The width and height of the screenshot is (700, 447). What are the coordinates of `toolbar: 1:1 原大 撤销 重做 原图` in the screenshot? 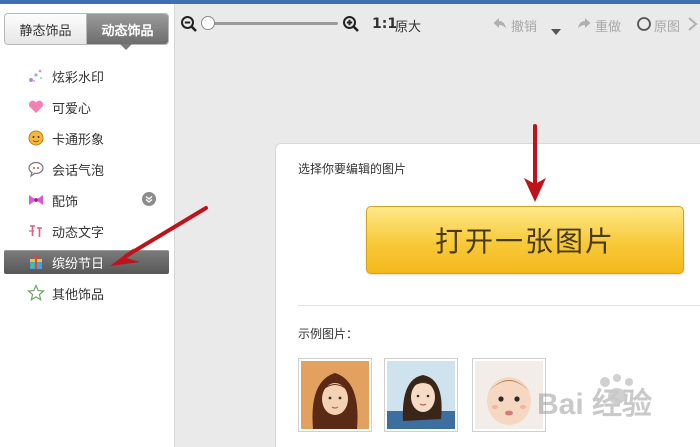 It's located at (438, 24).